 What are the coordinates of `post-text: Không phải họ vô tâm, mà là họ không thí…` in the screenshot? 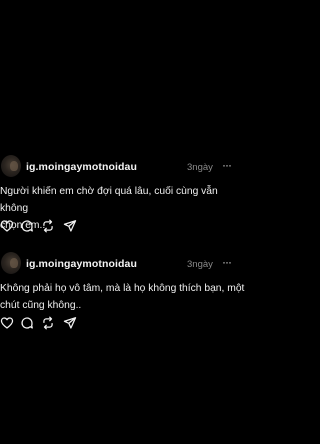 It's located at (124, 297).